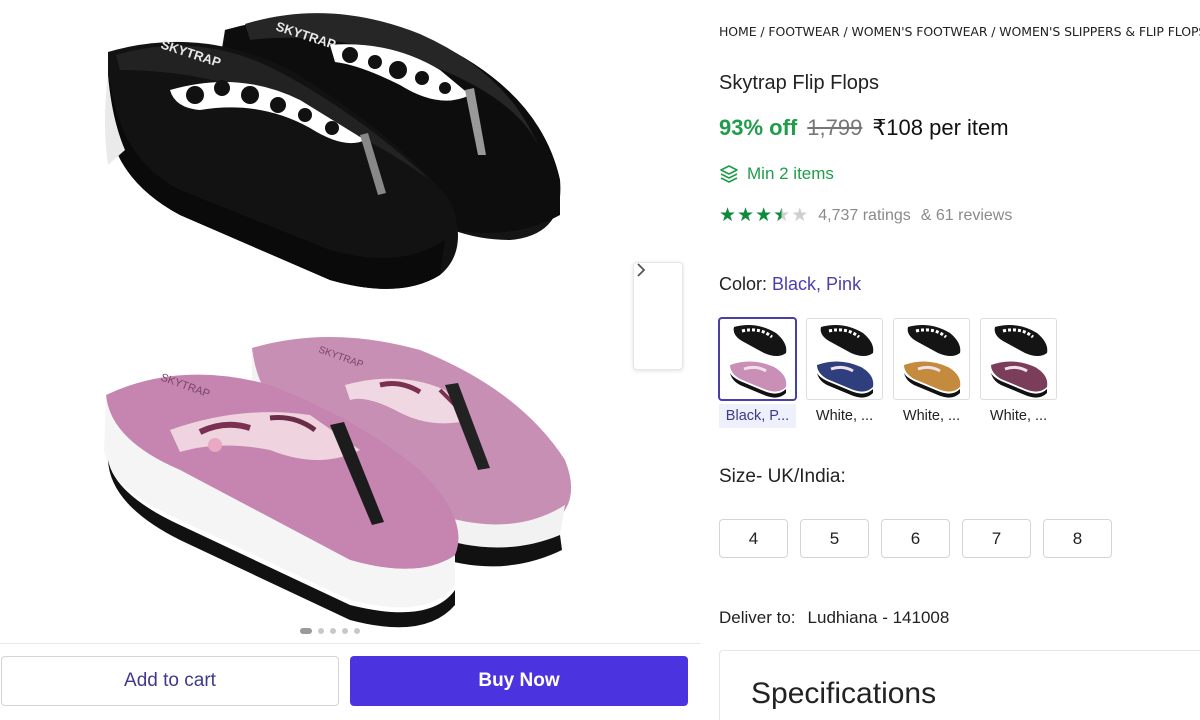 This screenshot has height=720, width=1200. What do you see at coordinates (790, 173) in the screenshot?
I see `min-items-label: Min 2 items` at bounding box center [790, 173].